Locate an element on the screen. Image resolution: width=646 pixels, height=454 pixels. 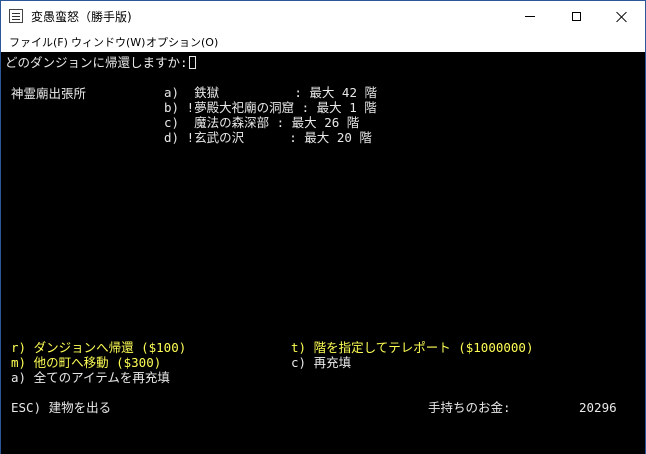
close-icon is located at coordinates (622, 17).